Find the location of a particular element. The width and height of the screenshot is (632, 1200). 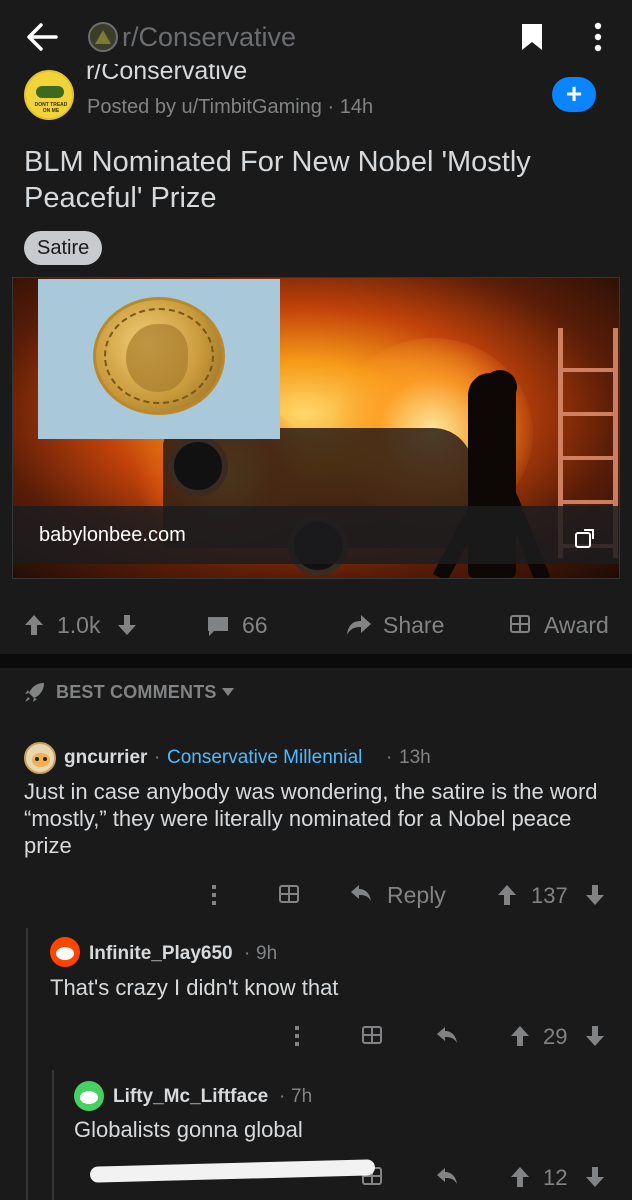

redaction-scribble is located at coordinates (232, 1171).